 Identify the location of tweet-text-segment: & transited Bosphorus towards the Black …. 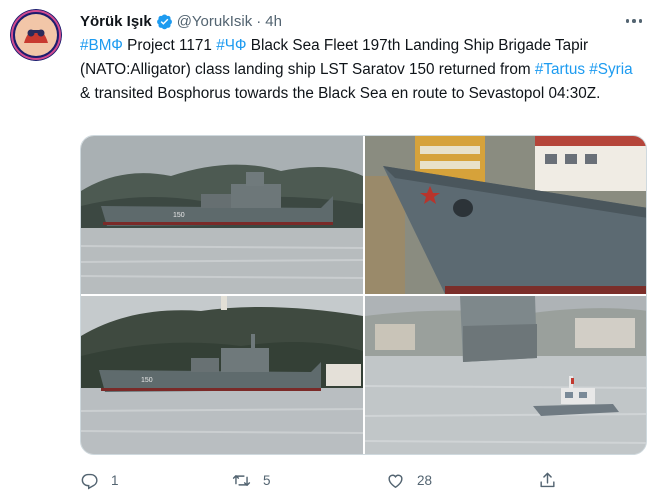
(340, 93).